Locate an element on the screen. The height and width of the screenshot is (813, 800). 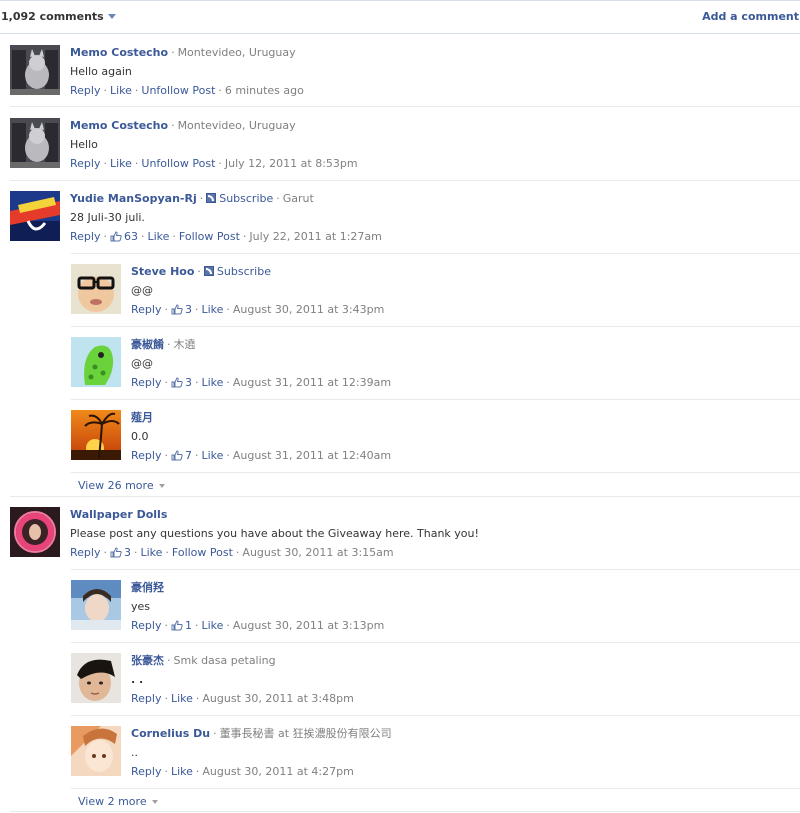
like-count-value: 63 is located at coordinates (130, 236).